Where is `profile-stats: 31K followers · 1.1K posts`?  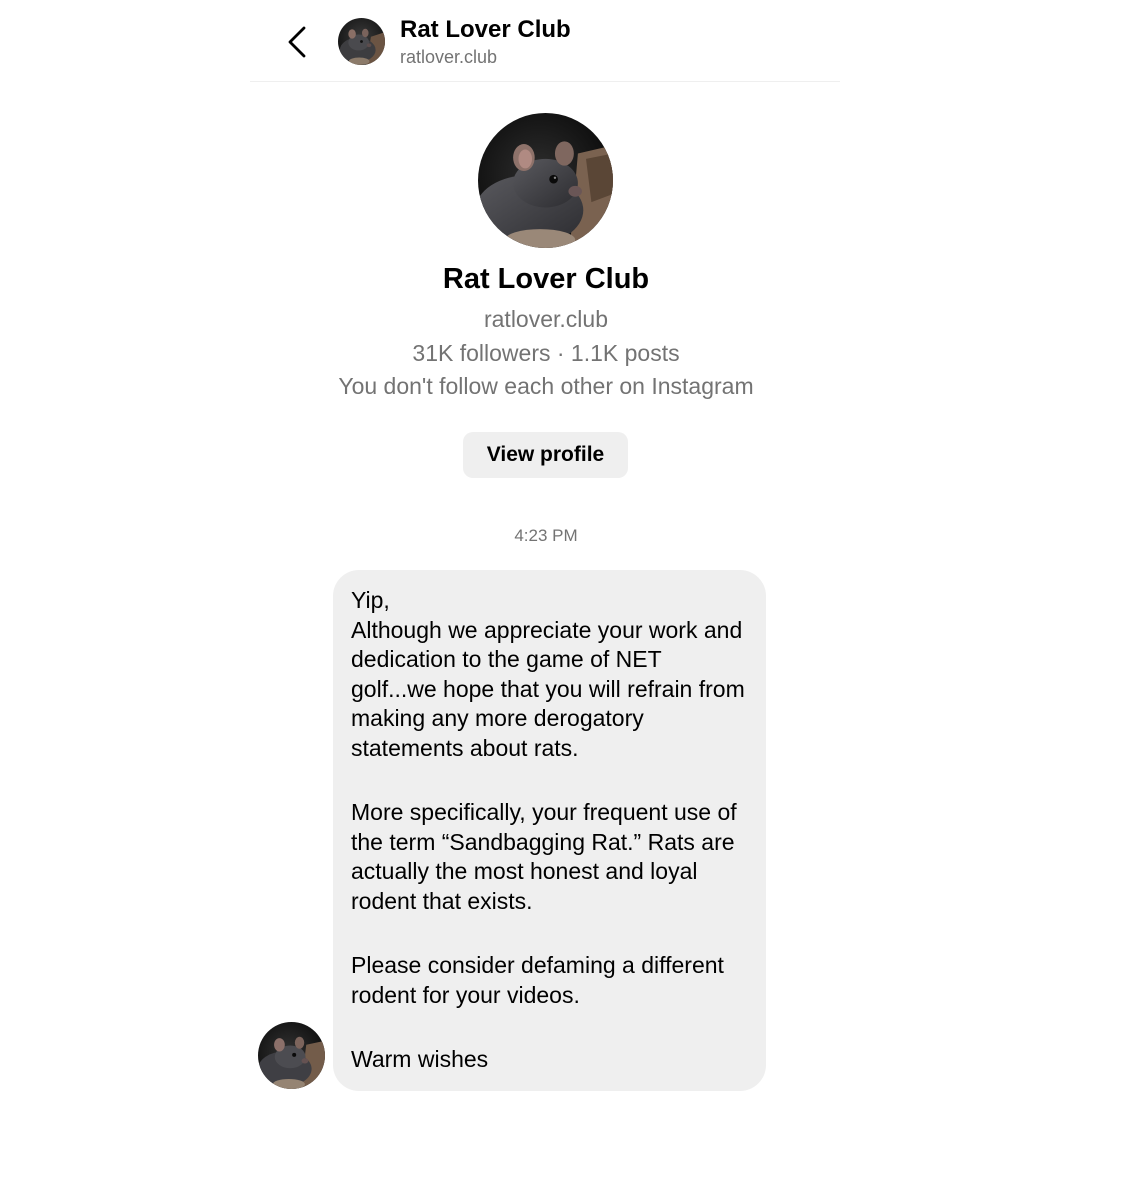 profile-stats: 31K followers · 1.1K posts is located at coordinates (546, 353).